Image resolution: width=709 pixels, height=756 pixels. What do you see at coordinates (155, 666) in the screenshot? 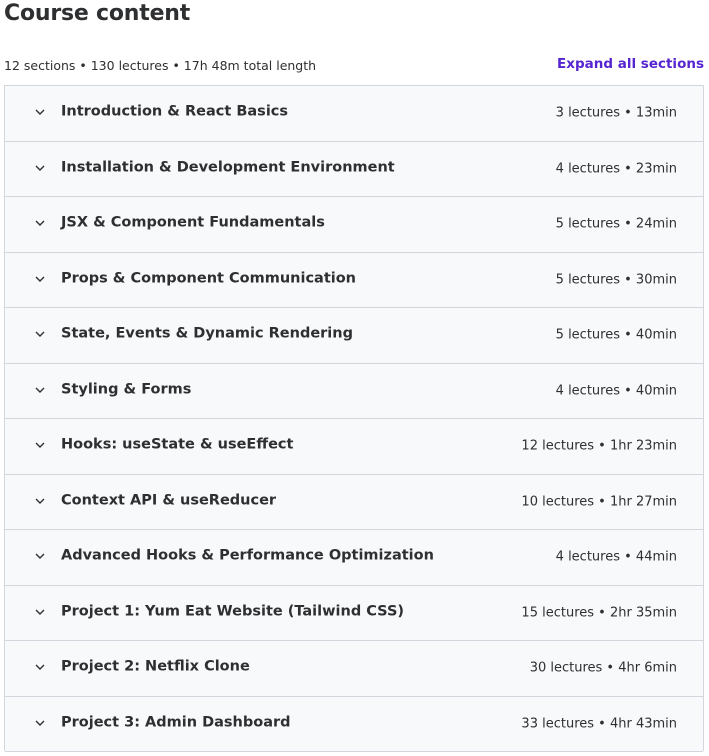
I see `section-title: Project 2: Netflix Clone` at bounding box center [155, 666].